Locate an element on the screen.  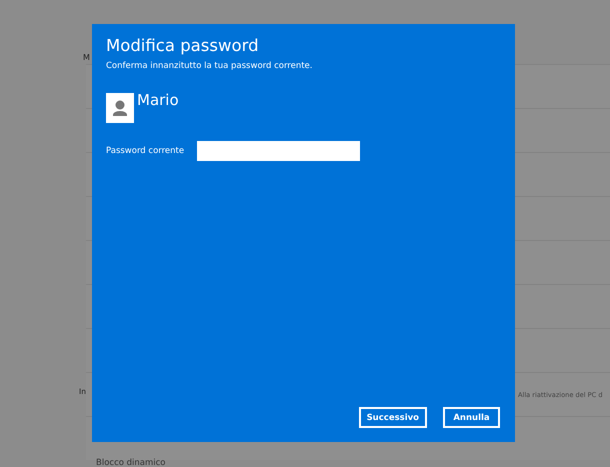
cancel-button: Annulla is located at coordinates (471, 417).